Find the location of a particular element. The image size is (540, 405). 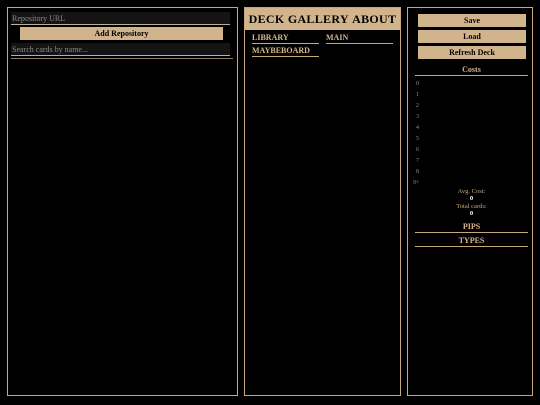

avg-cost-value: 0 is located at coordinates (471, 198).